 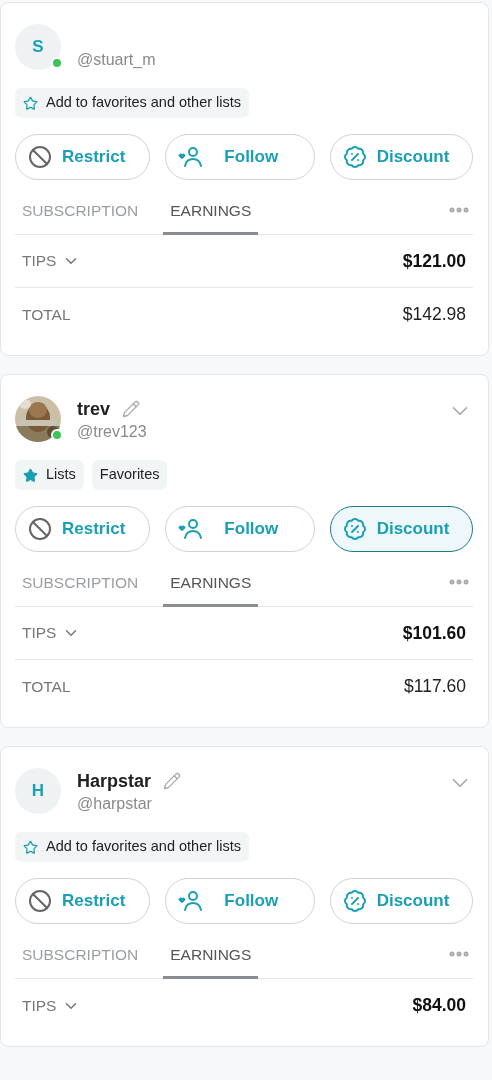 What do you see at coordinates (439, 1006) in the screenshot?
I see `amount: $84.00` at bounding box center [439, 1006].